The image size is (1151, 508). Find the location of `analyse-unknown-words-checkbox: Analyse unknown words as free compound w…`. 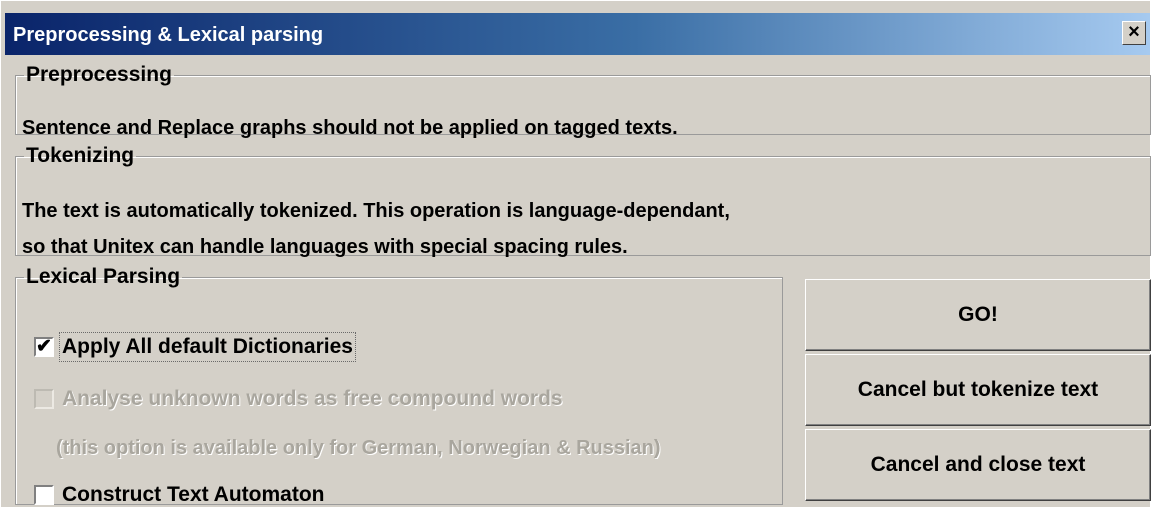

analyse-unknown-words-checkbox: Analyse unknown words as free compound w… is located at coordinates (298, 399).